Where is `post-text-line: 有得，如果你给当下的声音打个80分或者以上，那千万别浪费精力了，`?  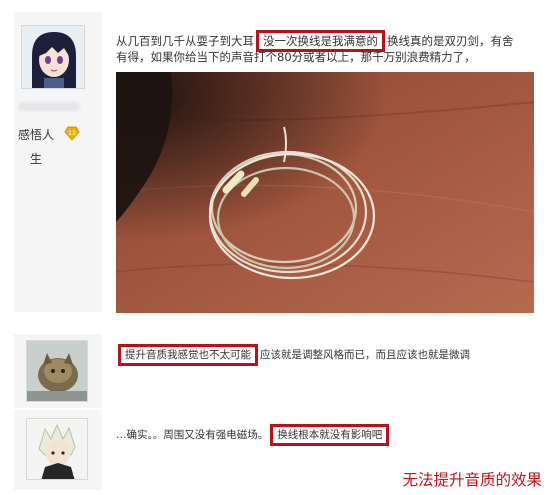 post-text-line: 有得，如果你给当下的声音打个80分或者以上，那千万别浪费精力了， is located at coordinates (296, 57).